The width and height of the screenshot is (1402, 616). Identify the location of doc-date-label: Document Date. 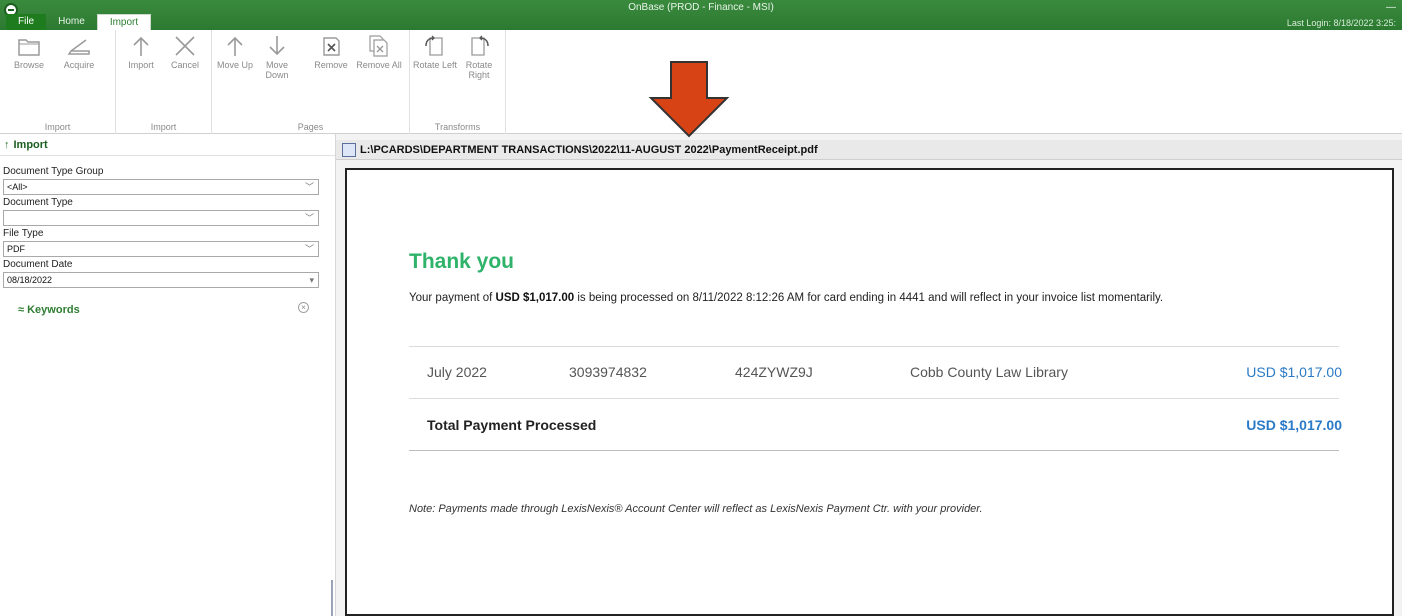
(38, 264).